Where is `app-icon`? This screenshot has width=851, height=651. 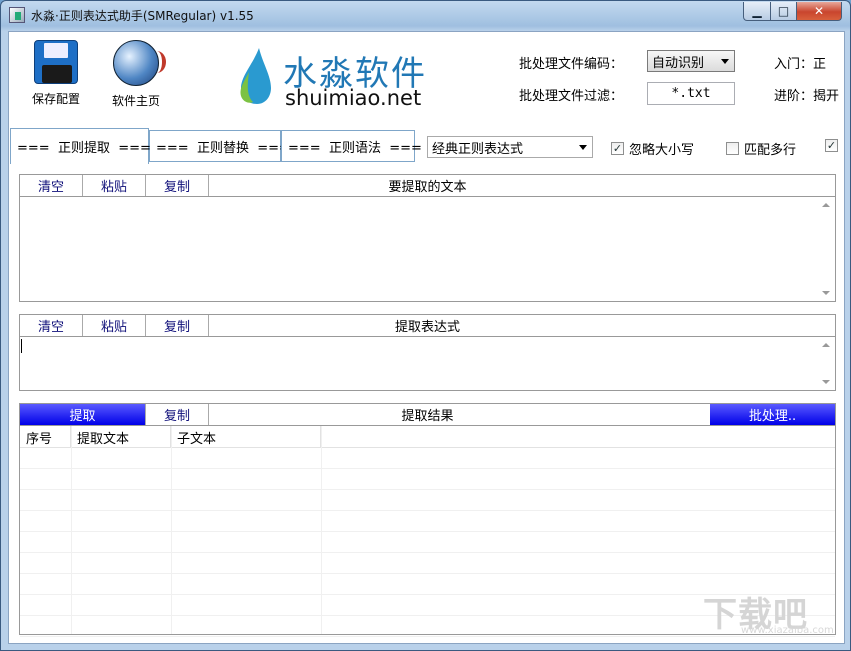
app-icon is located at coordinates (17, 15).